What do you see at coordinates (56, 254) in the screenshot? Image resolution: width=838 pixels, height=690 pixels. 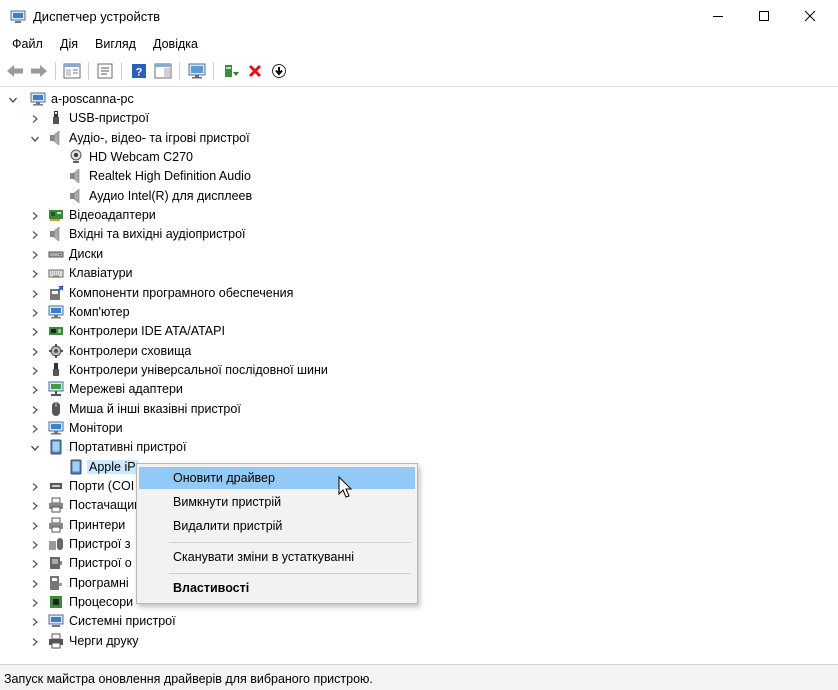 I see `disk-icon` at bounding box center [56, 254].